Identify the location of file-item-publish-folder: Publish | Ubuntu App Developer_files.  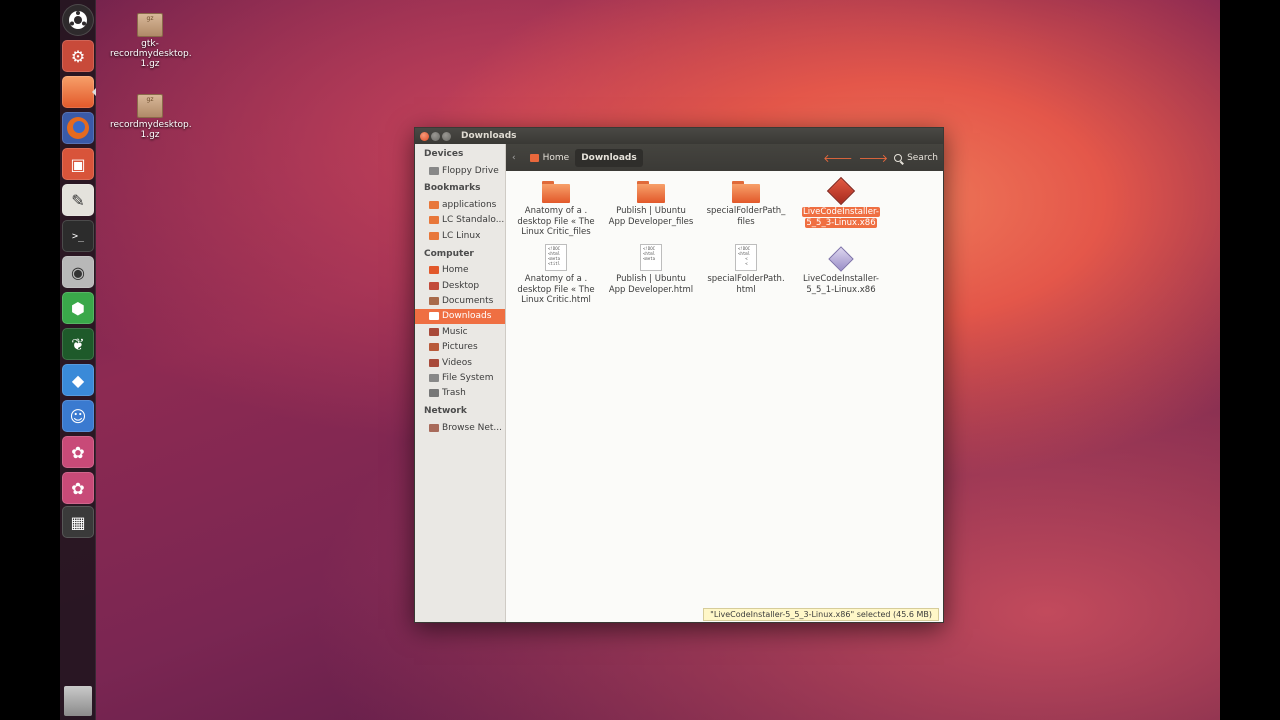
(651, 204).